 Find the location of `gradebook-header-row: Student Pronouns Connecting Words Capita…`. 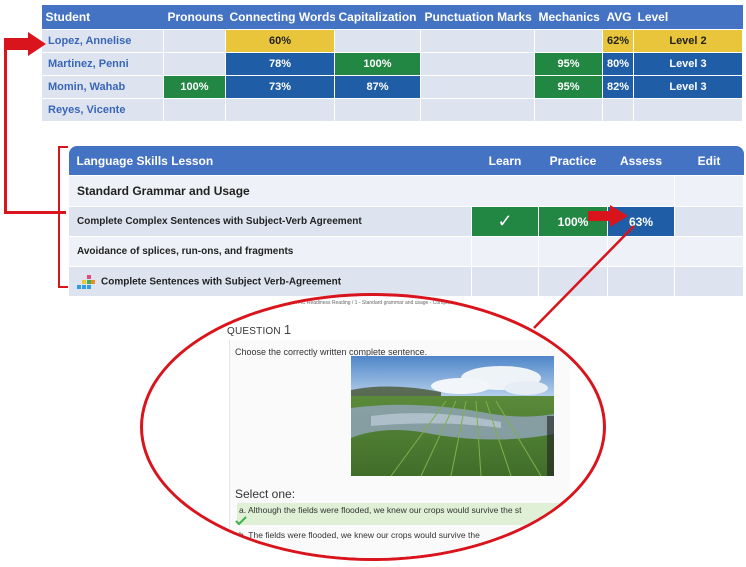

gradebook-header-row: Student Pronouns Connecting Words Capita… is located at coordinates (392, 17).